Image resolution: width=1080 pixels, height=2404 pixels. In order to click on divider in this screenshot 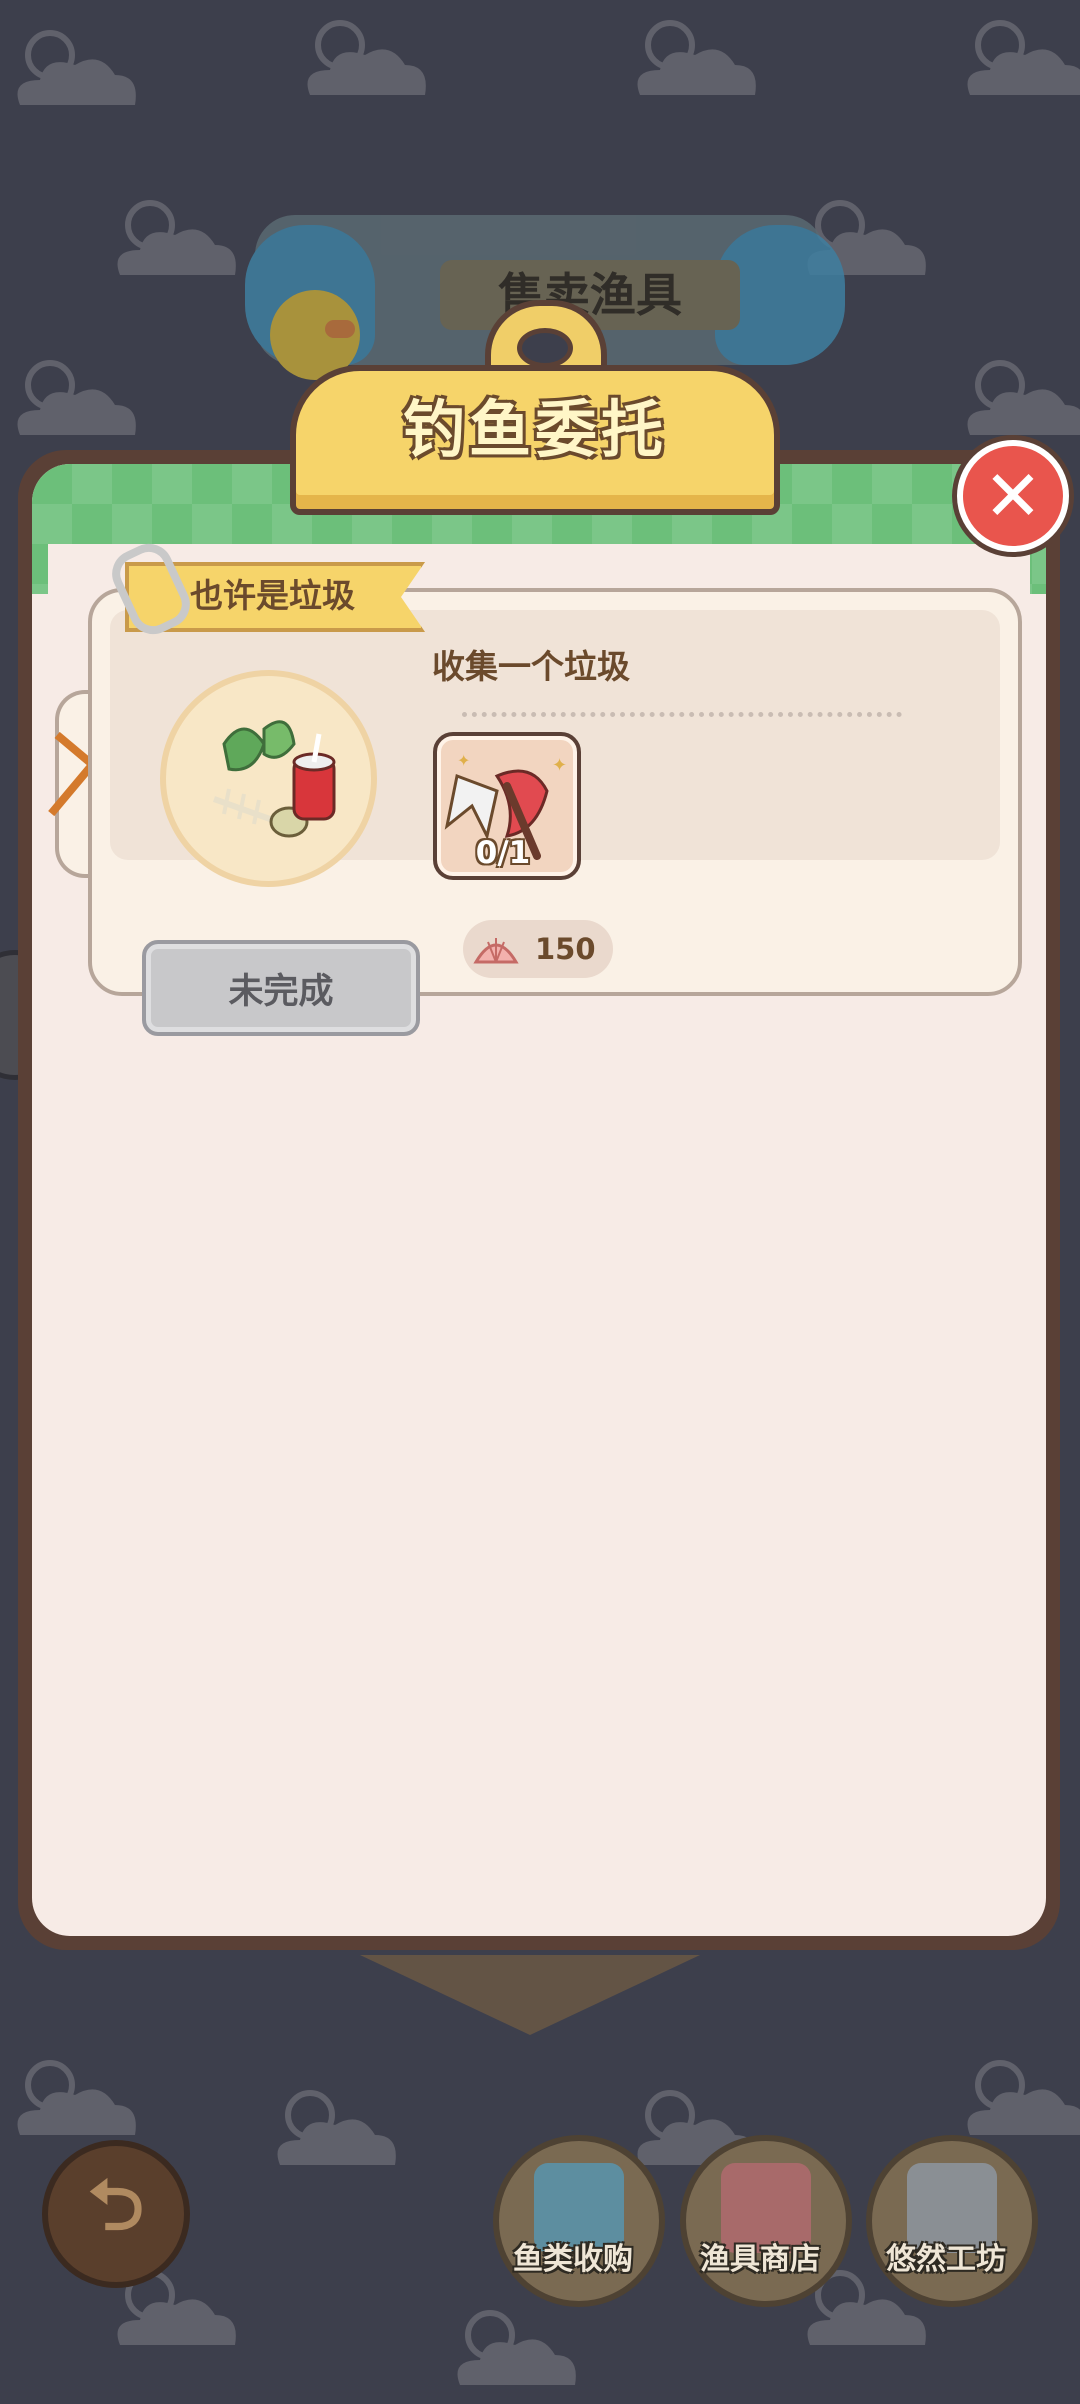, I will do `click(682, 714)`.